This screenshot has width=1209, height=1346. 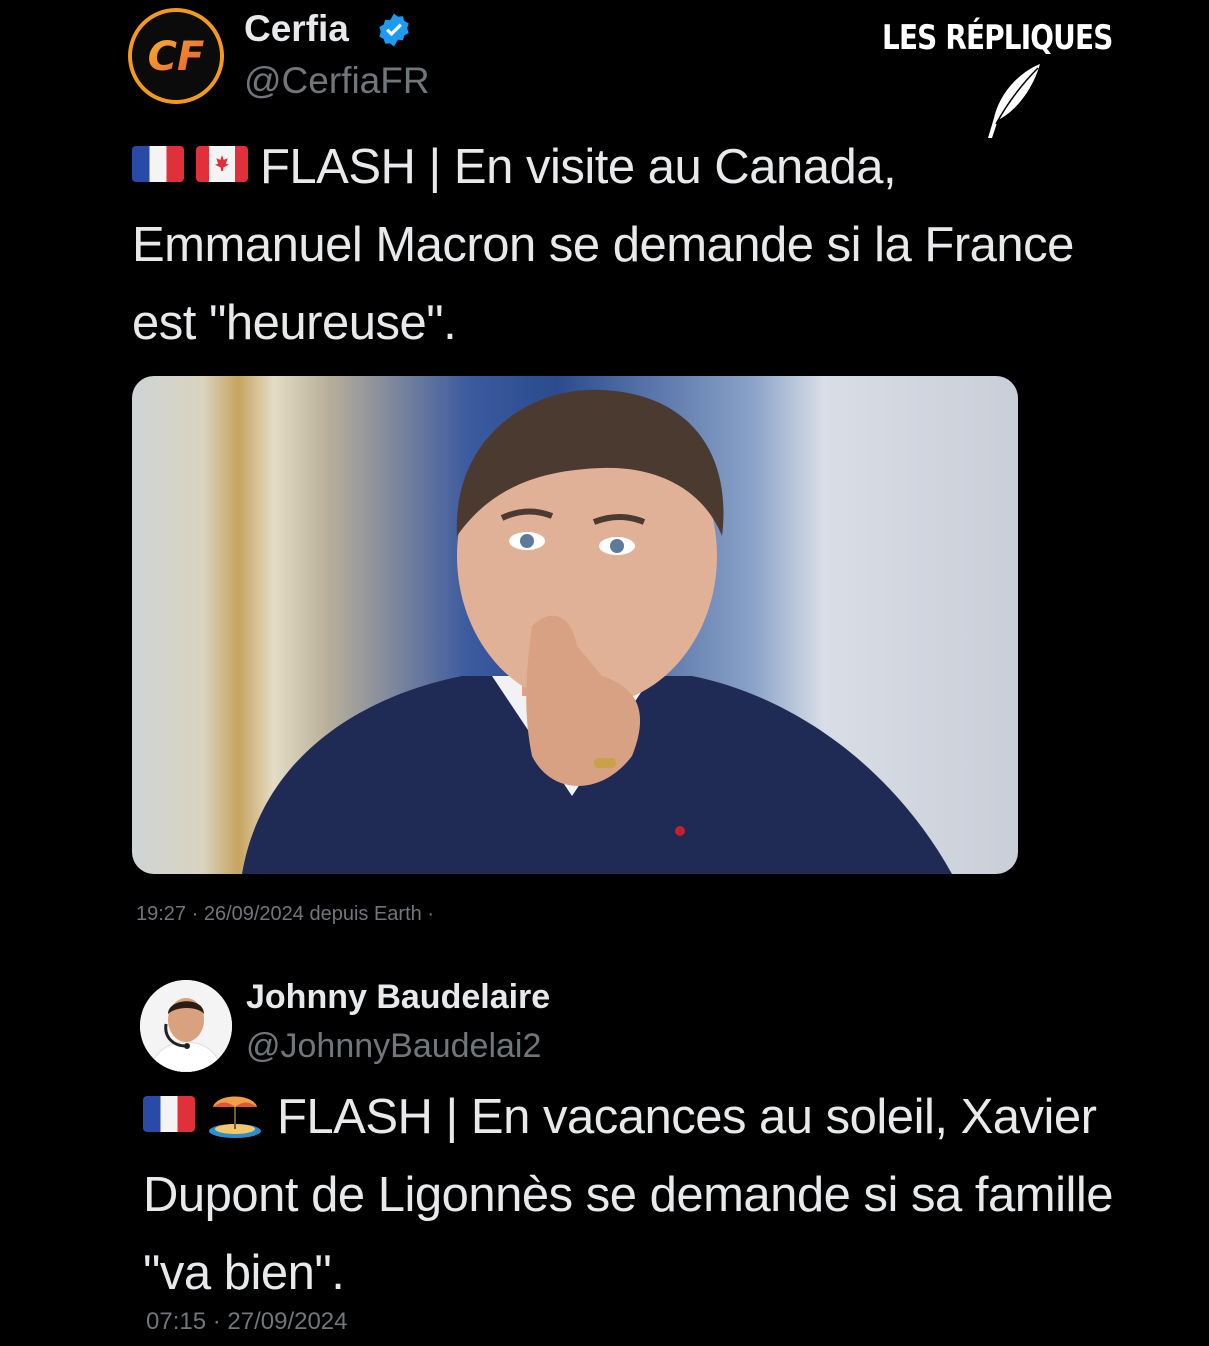 I want to click on beach-umbrella-icon, so click(x=235, y=1117).